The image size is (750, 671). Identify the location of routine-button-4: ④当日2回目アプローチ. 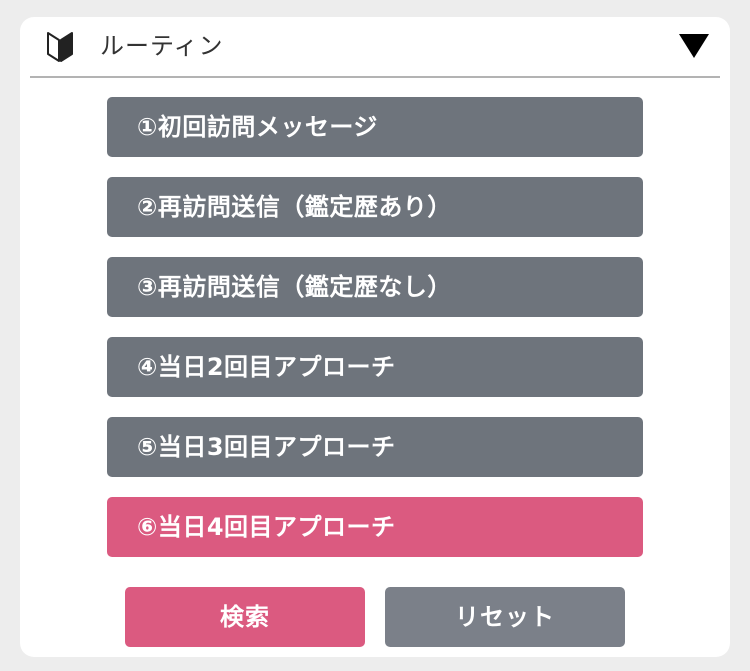
(375, 367).